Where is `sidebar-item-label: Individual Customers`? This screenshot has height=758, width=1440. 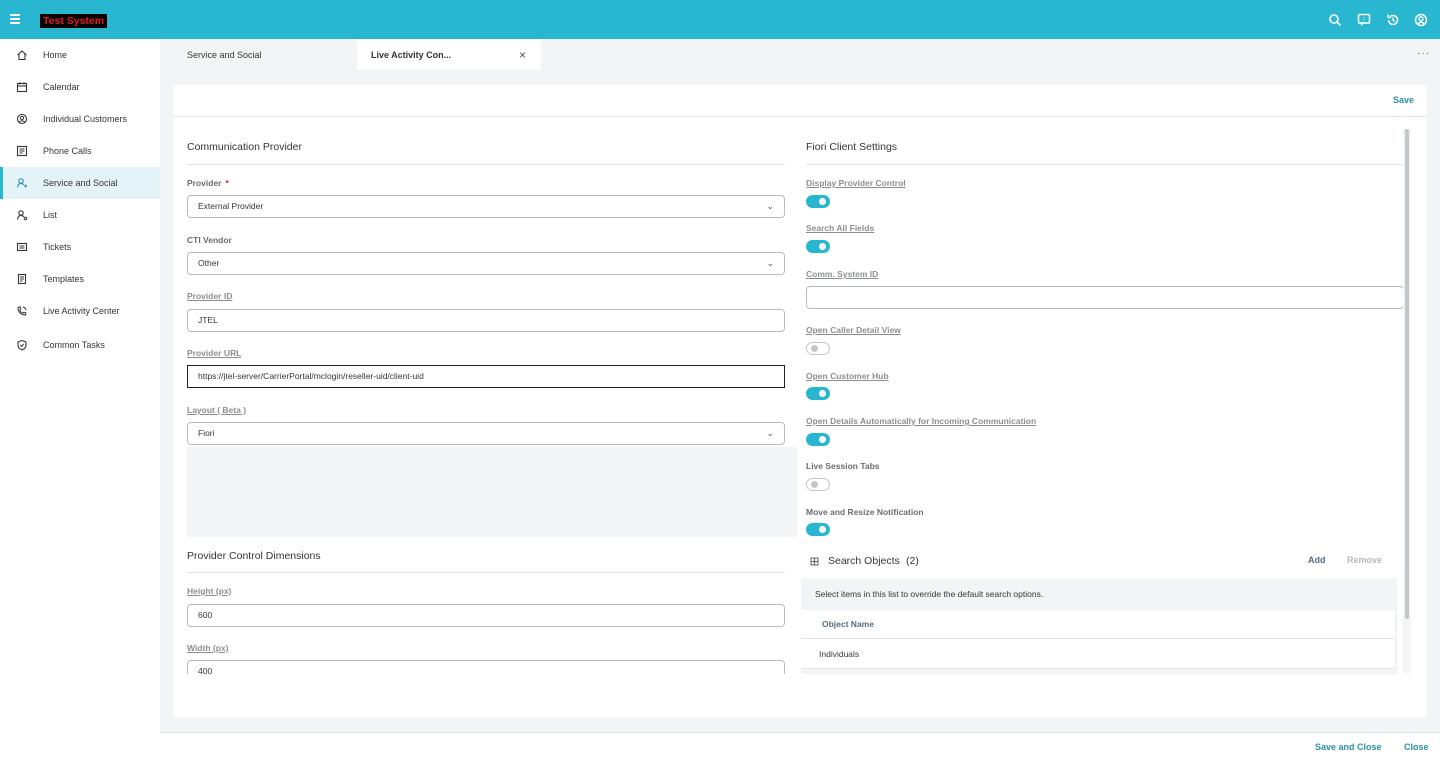 sidebar-item-label: Individual Customers is located at coordinates (85, 119).